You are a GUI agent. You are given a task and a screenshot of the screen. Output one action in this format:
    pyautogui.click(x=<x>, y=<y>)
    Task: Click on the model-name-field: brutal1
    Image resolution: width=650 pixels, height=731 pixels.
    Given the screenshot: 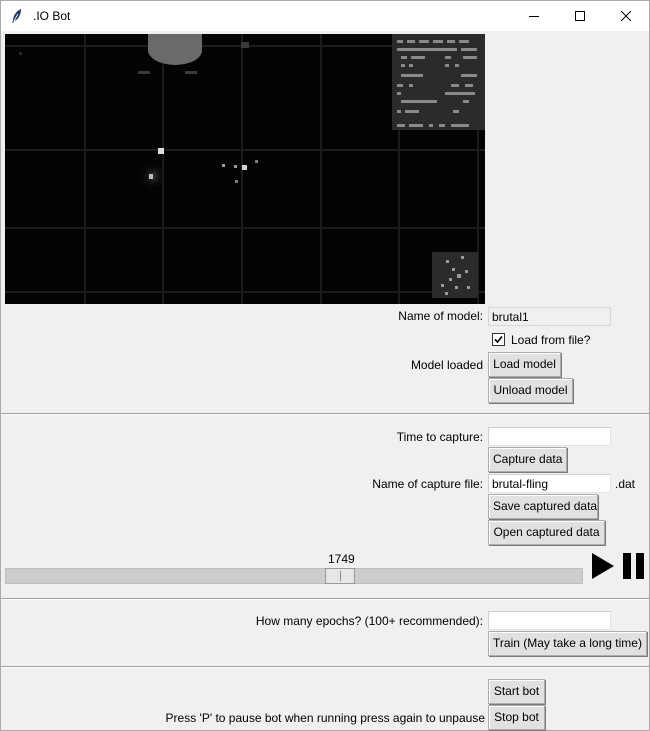 What is the action you would take?
    pyautogui.click(x=549, y=316)
    